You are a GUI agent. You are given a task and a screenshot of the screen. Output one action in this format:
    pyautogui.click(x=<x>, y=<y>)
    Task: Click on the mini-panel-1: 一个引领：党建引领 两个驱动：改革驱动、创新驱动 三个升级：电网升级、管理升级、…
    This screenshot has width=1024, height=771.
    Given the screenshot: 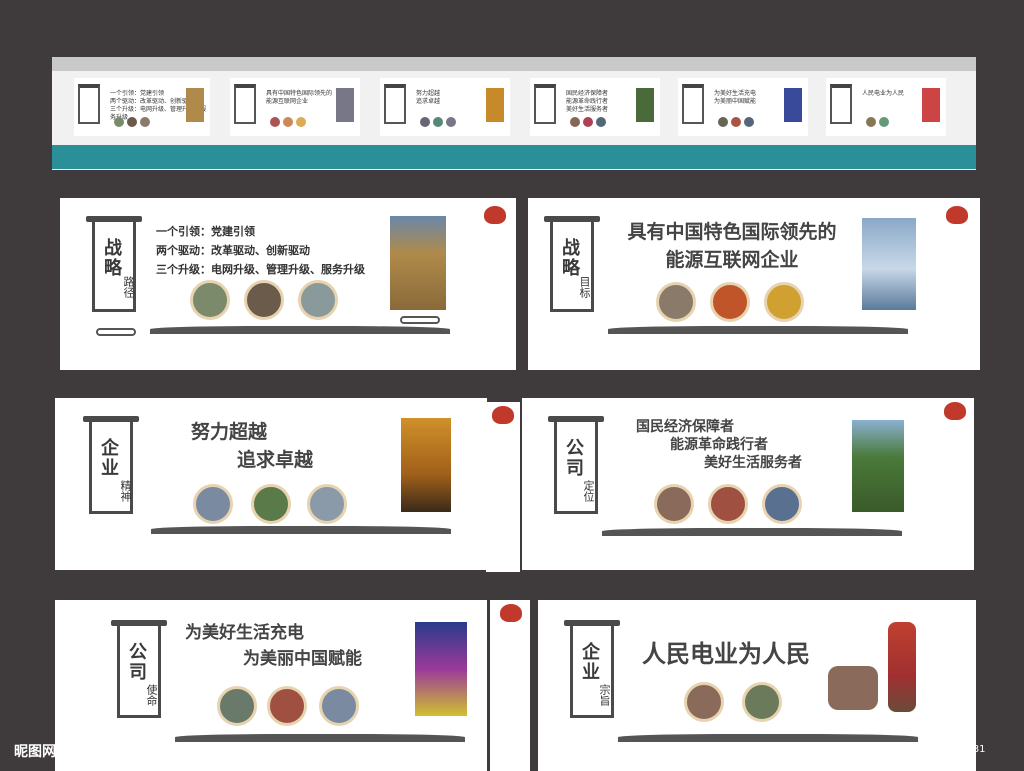 What is the action you would take?
    pyautogui.click(x=142, y=107)
    